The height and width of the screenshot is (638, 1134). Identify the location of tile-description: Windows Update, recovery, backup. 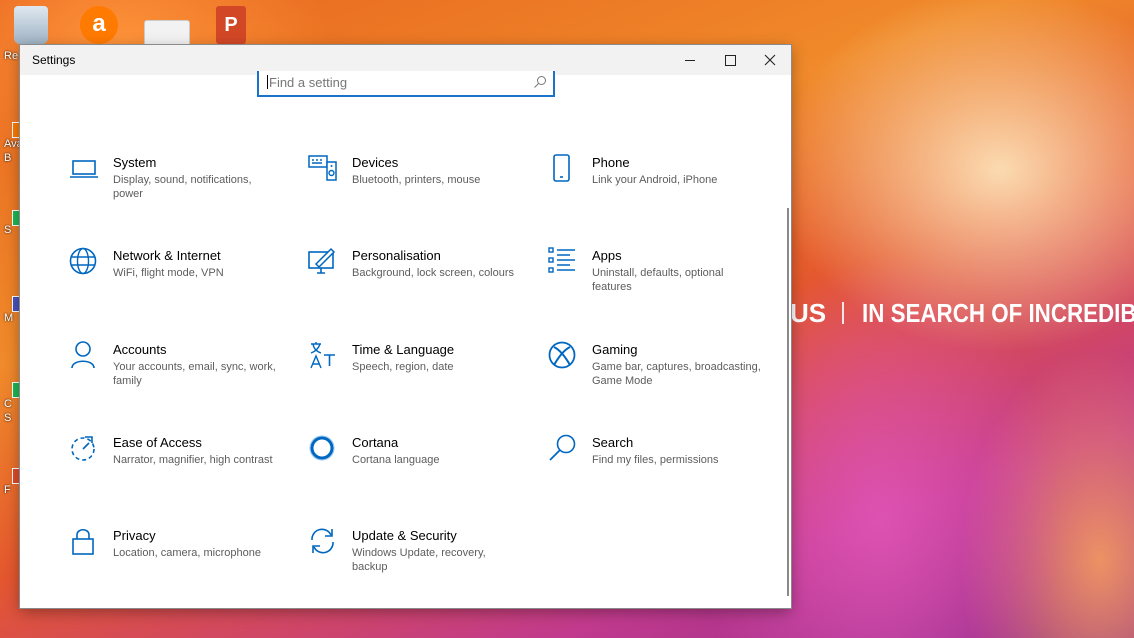
(419, 560).